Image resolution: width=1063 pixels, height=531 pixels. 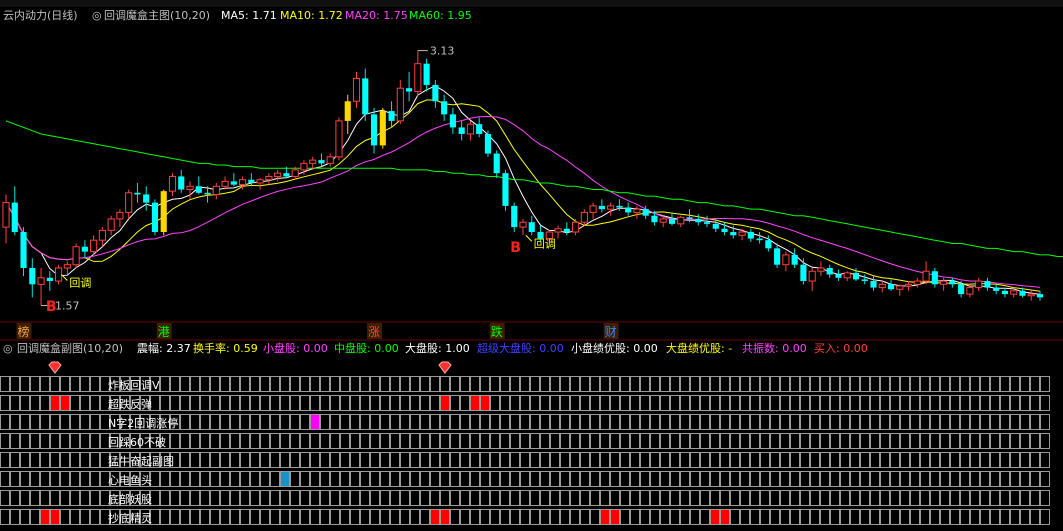 What do you see at coordinates (611, 332) in the screenshot?
I see `event-marker: 财` at bounding box center [611, 332].